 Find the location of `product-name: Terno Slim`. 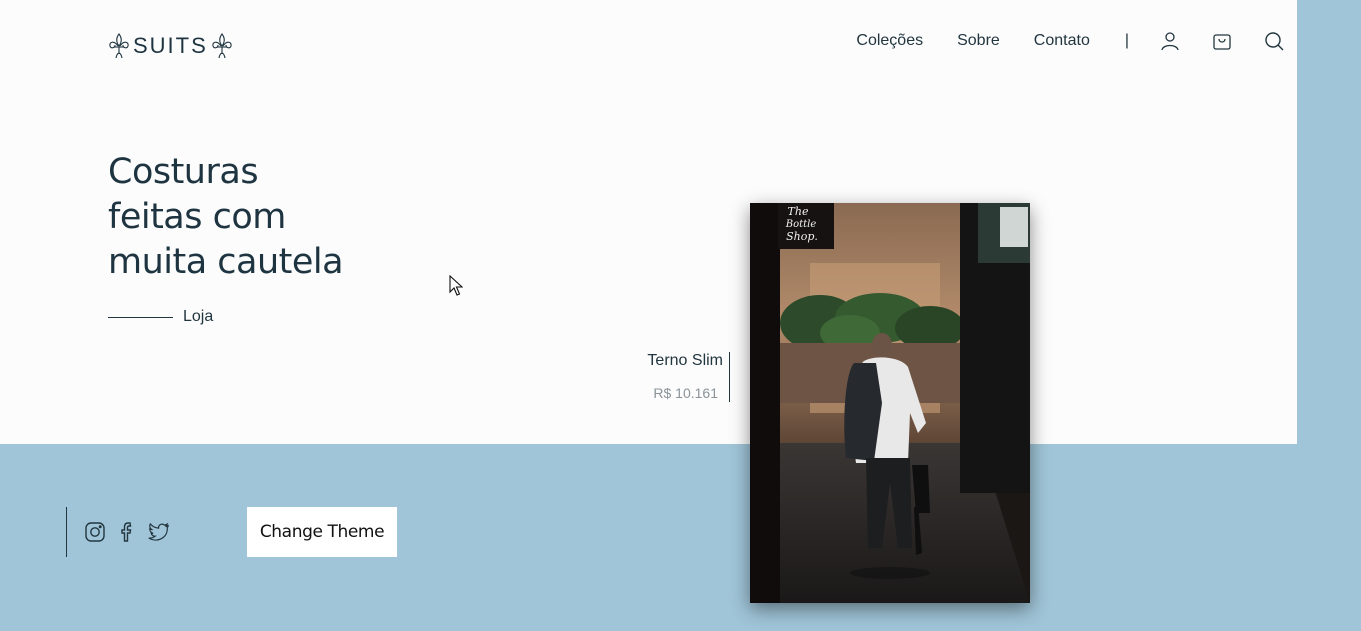

product-name: Terno Slim is located at coordinates (666, 361).